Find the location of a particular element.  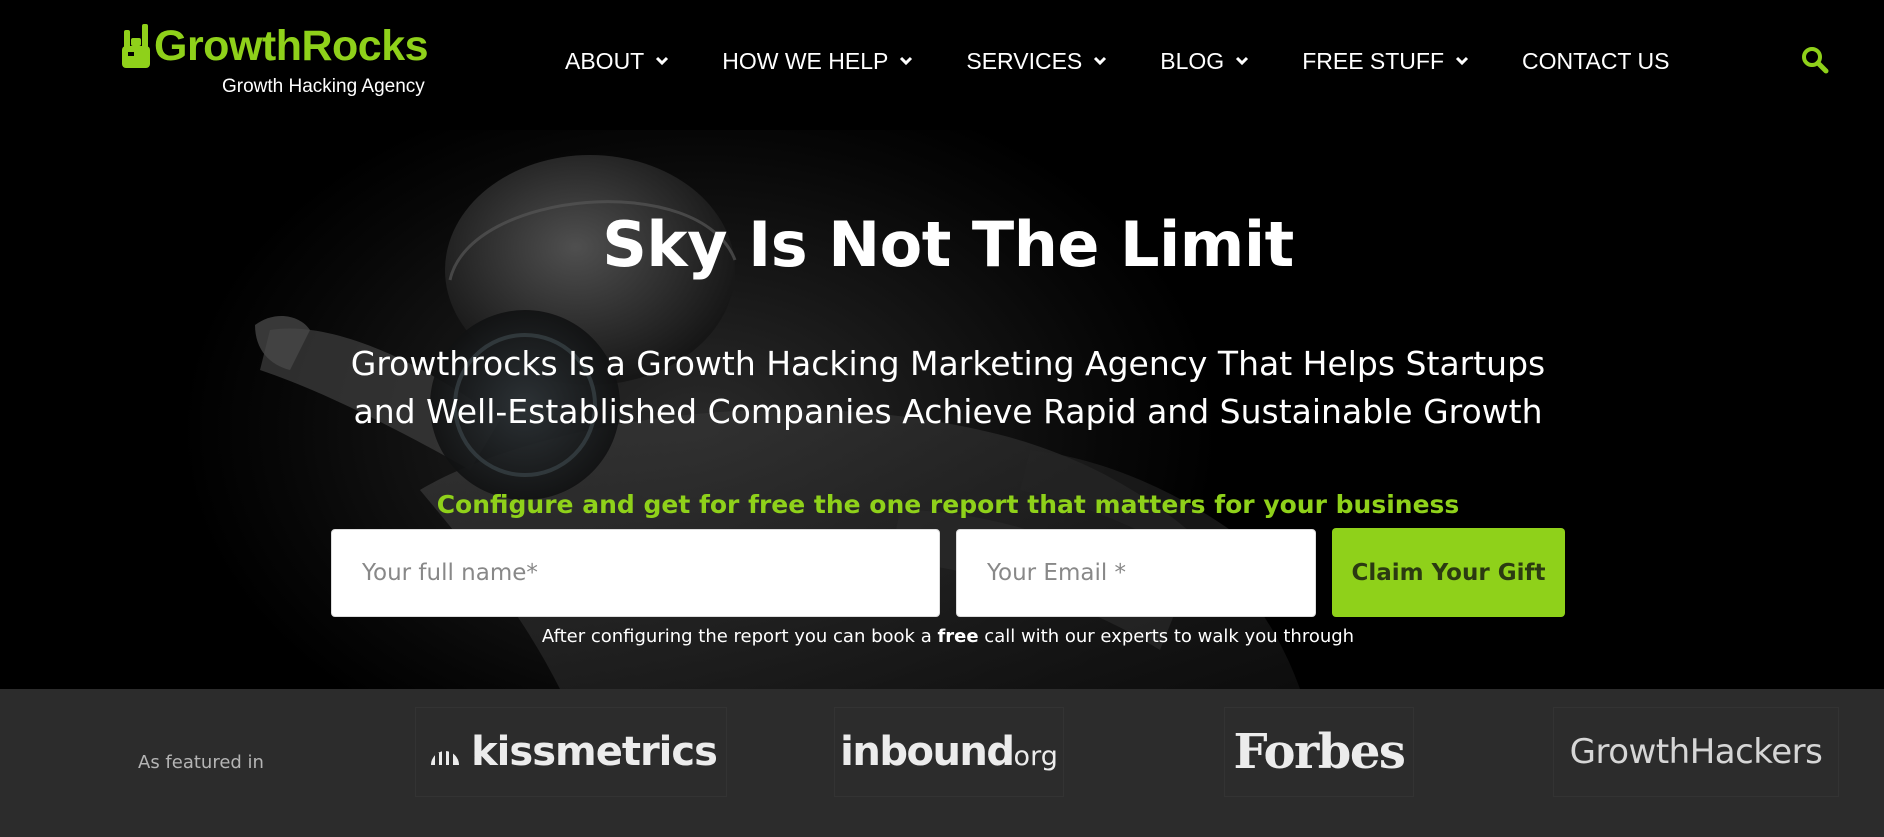

cta-note-bold: free is located at coordinates (958, 636).